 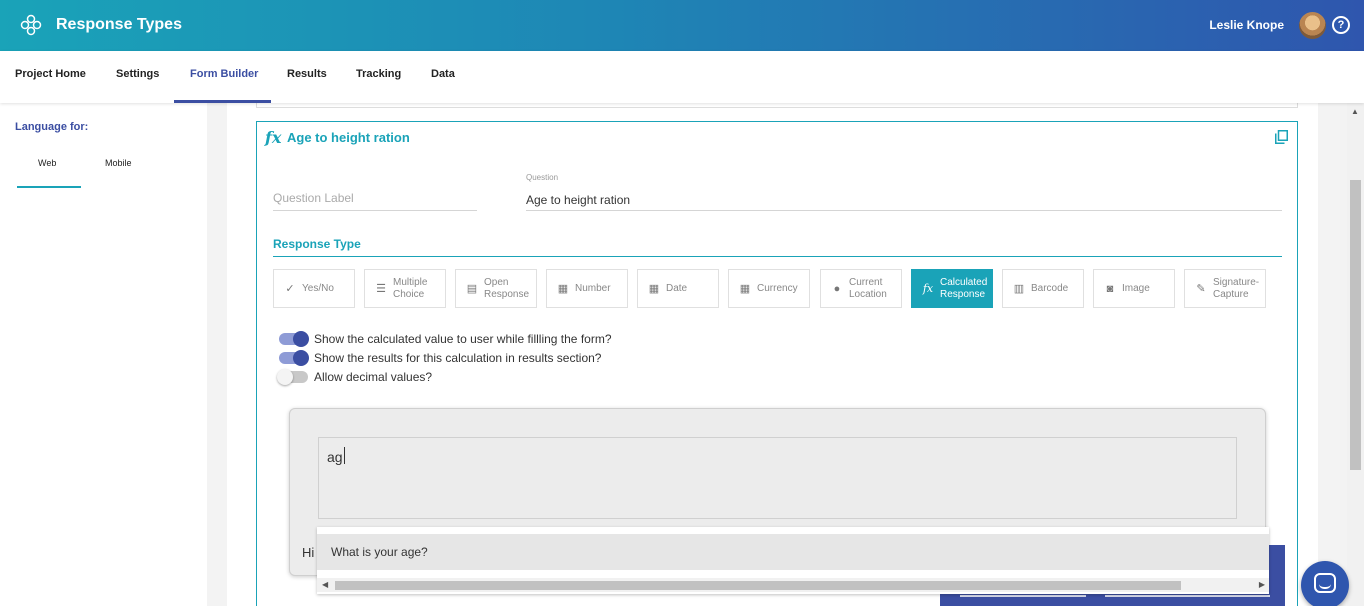 What do you see at coordinates (52, 127) in the screenshot?
I see `language-label: Language for:` at bounding box center [52, 127].